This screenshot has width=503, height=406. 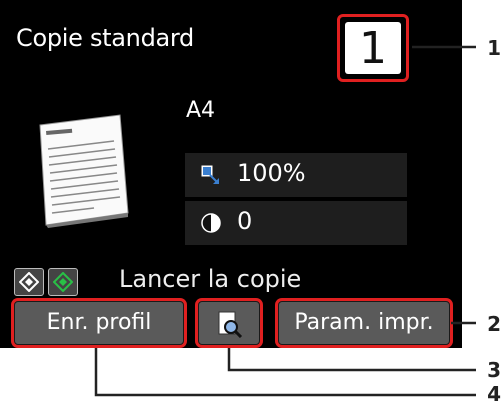 I want to click on callout-4: 4, so click(x=494, y=394).